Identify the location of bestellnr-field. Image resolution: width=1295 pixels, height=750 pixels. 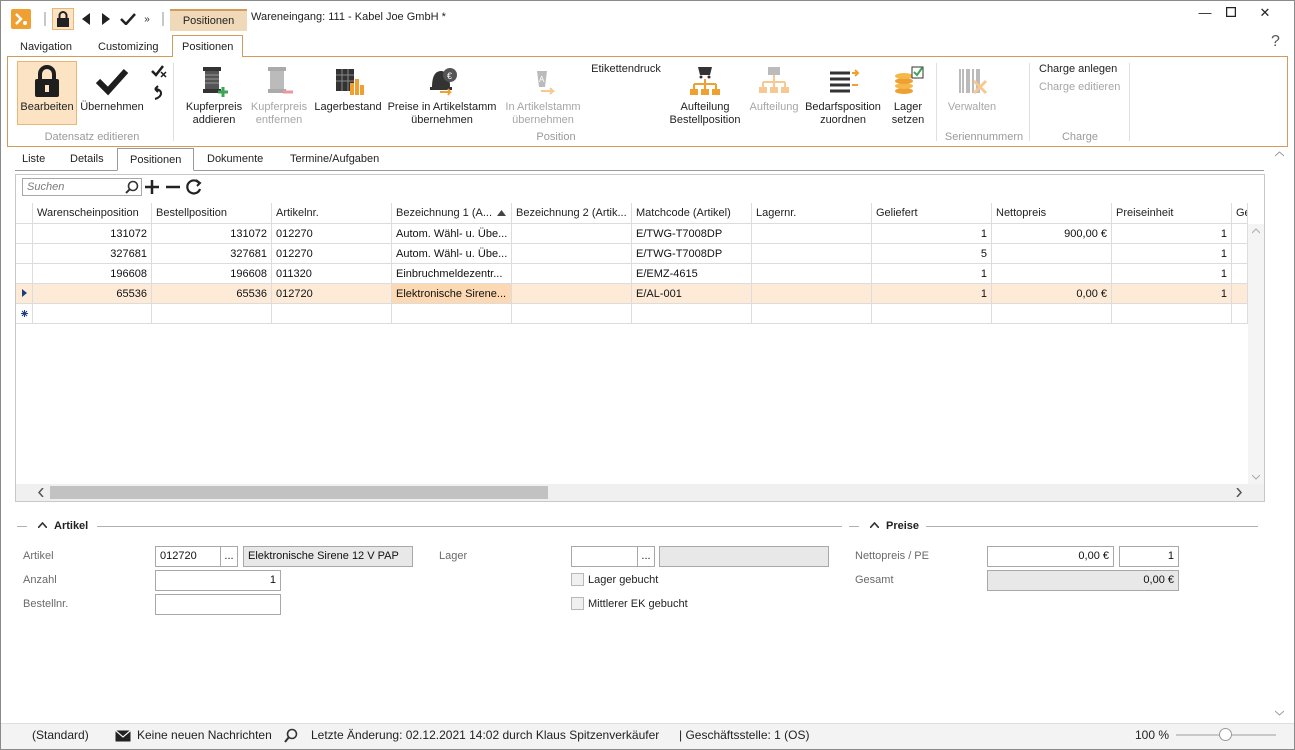
(218, 604).